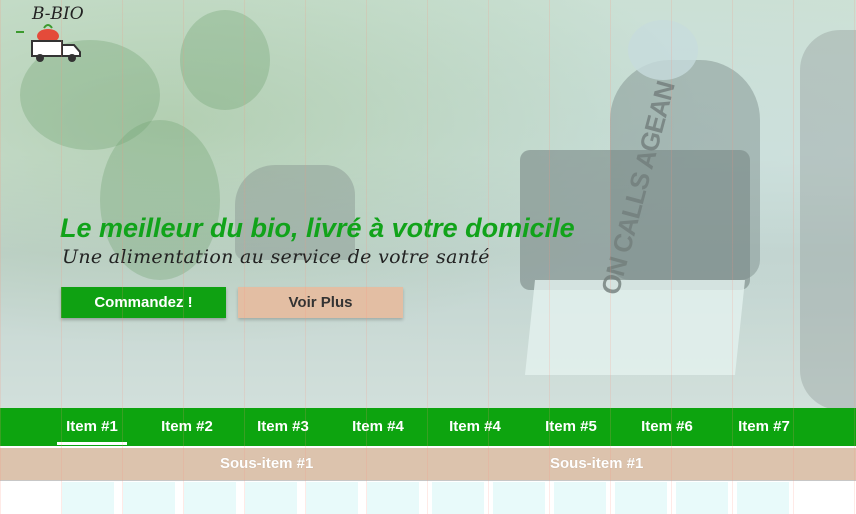 This screenshot has height=514, width=856. Describe the element at coordinates (266, 464) in the screenshot. I see `subnav-item-1: Sous-item #1` at that location.